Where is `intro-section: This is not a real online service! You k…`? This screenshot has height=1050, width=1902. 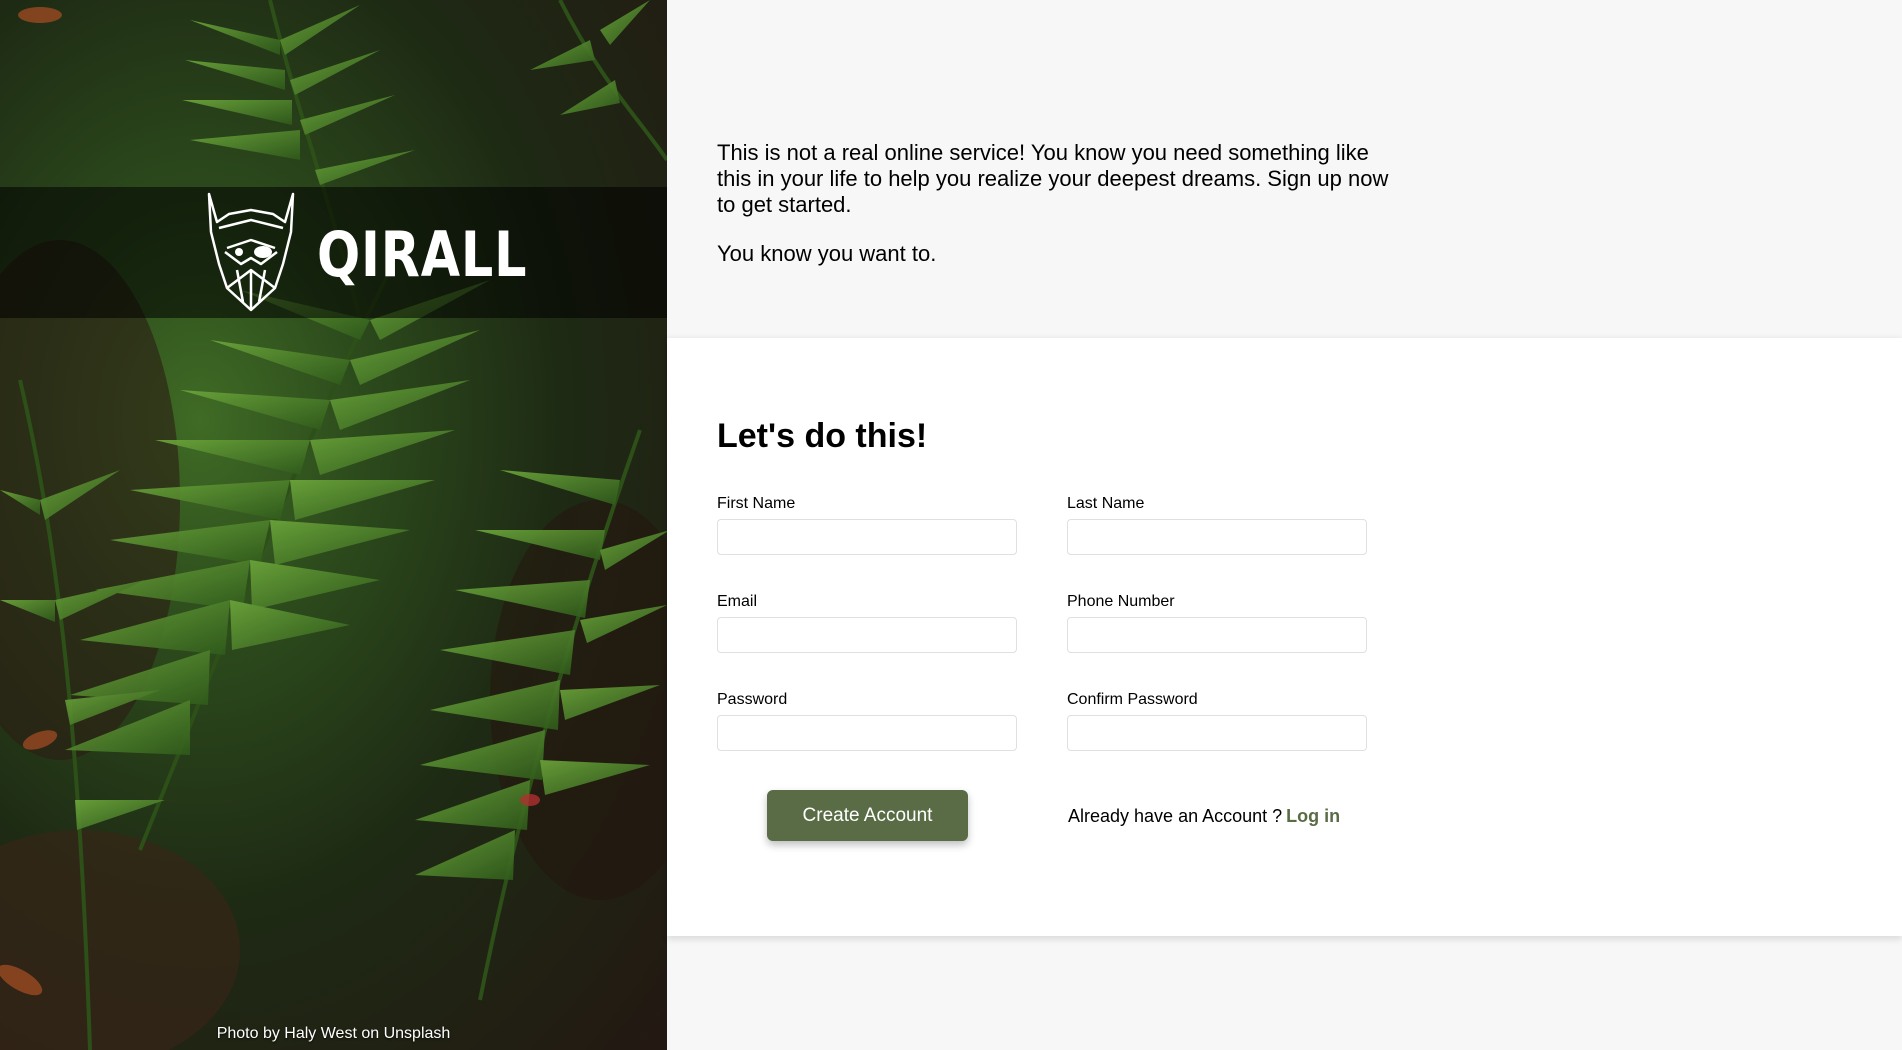
intro-section: This is not a real online service! You k… is located at coordinates (1057, 215).